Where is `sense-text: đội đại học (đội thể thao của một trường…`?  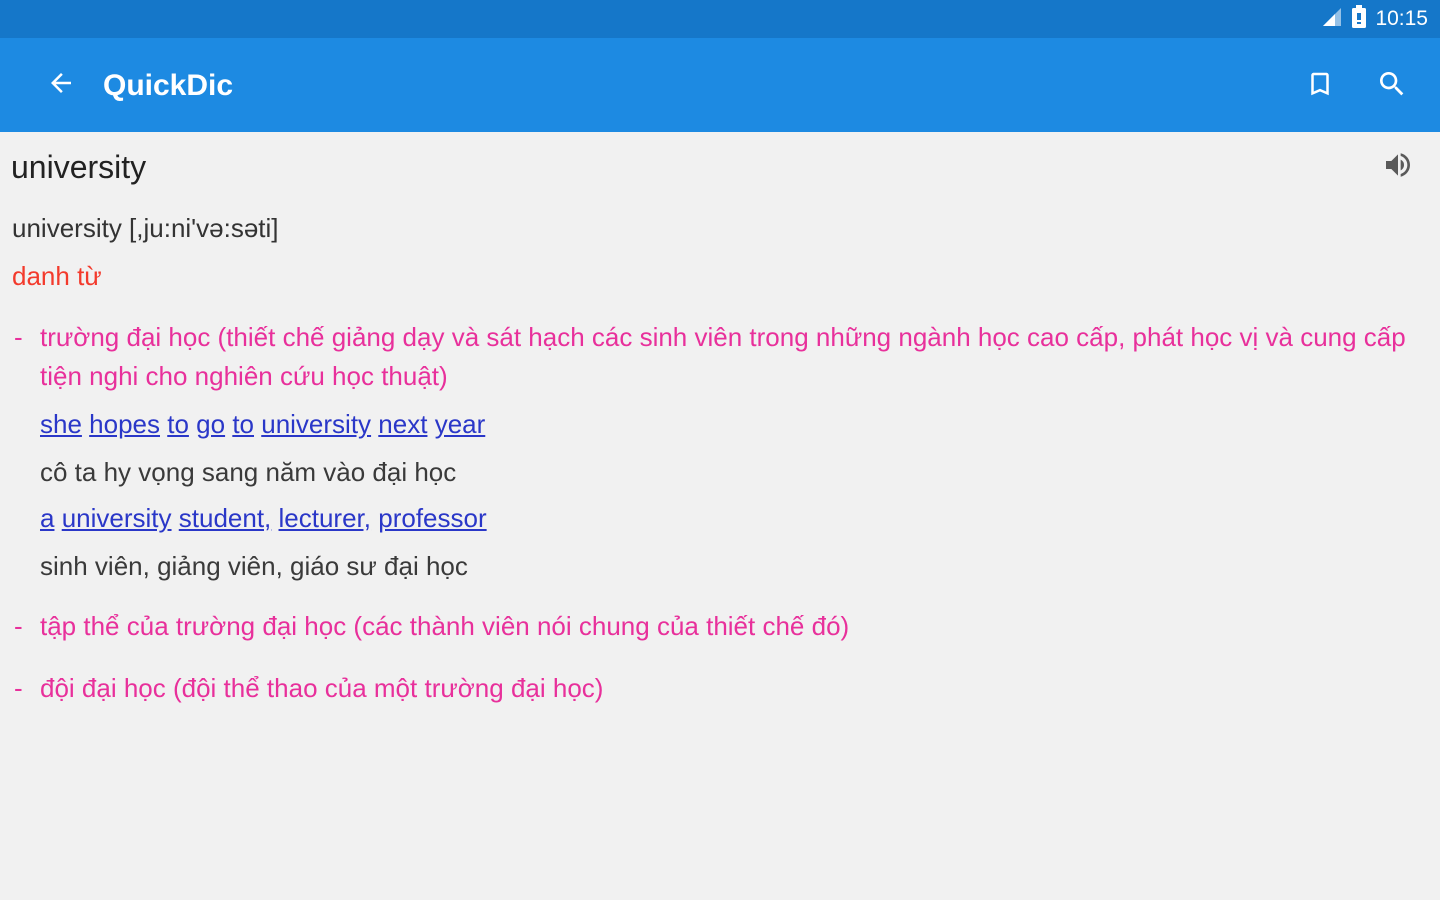 sense-text: đội đại học (đội thể thao của một trường… is located at coordinates (322, 688).